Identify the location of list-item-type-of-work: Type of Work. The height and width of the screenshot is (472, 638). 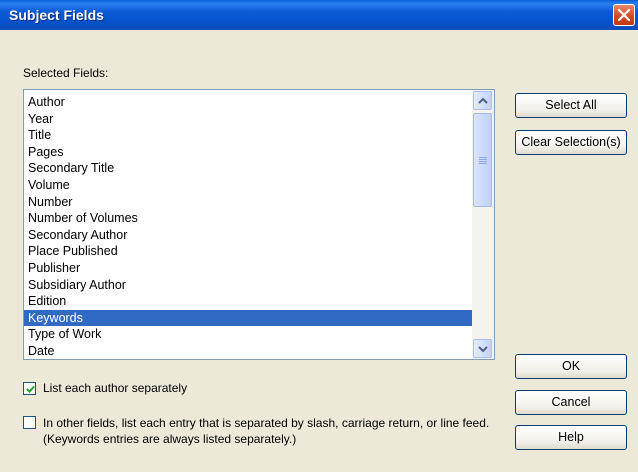
(248, 334).